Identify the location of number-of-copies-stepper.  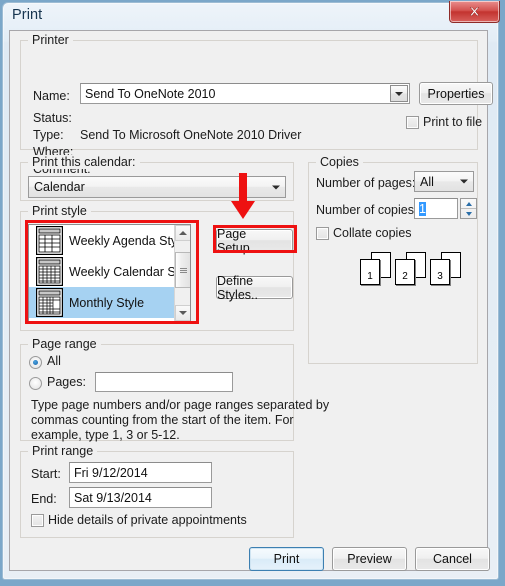
(468, 208).